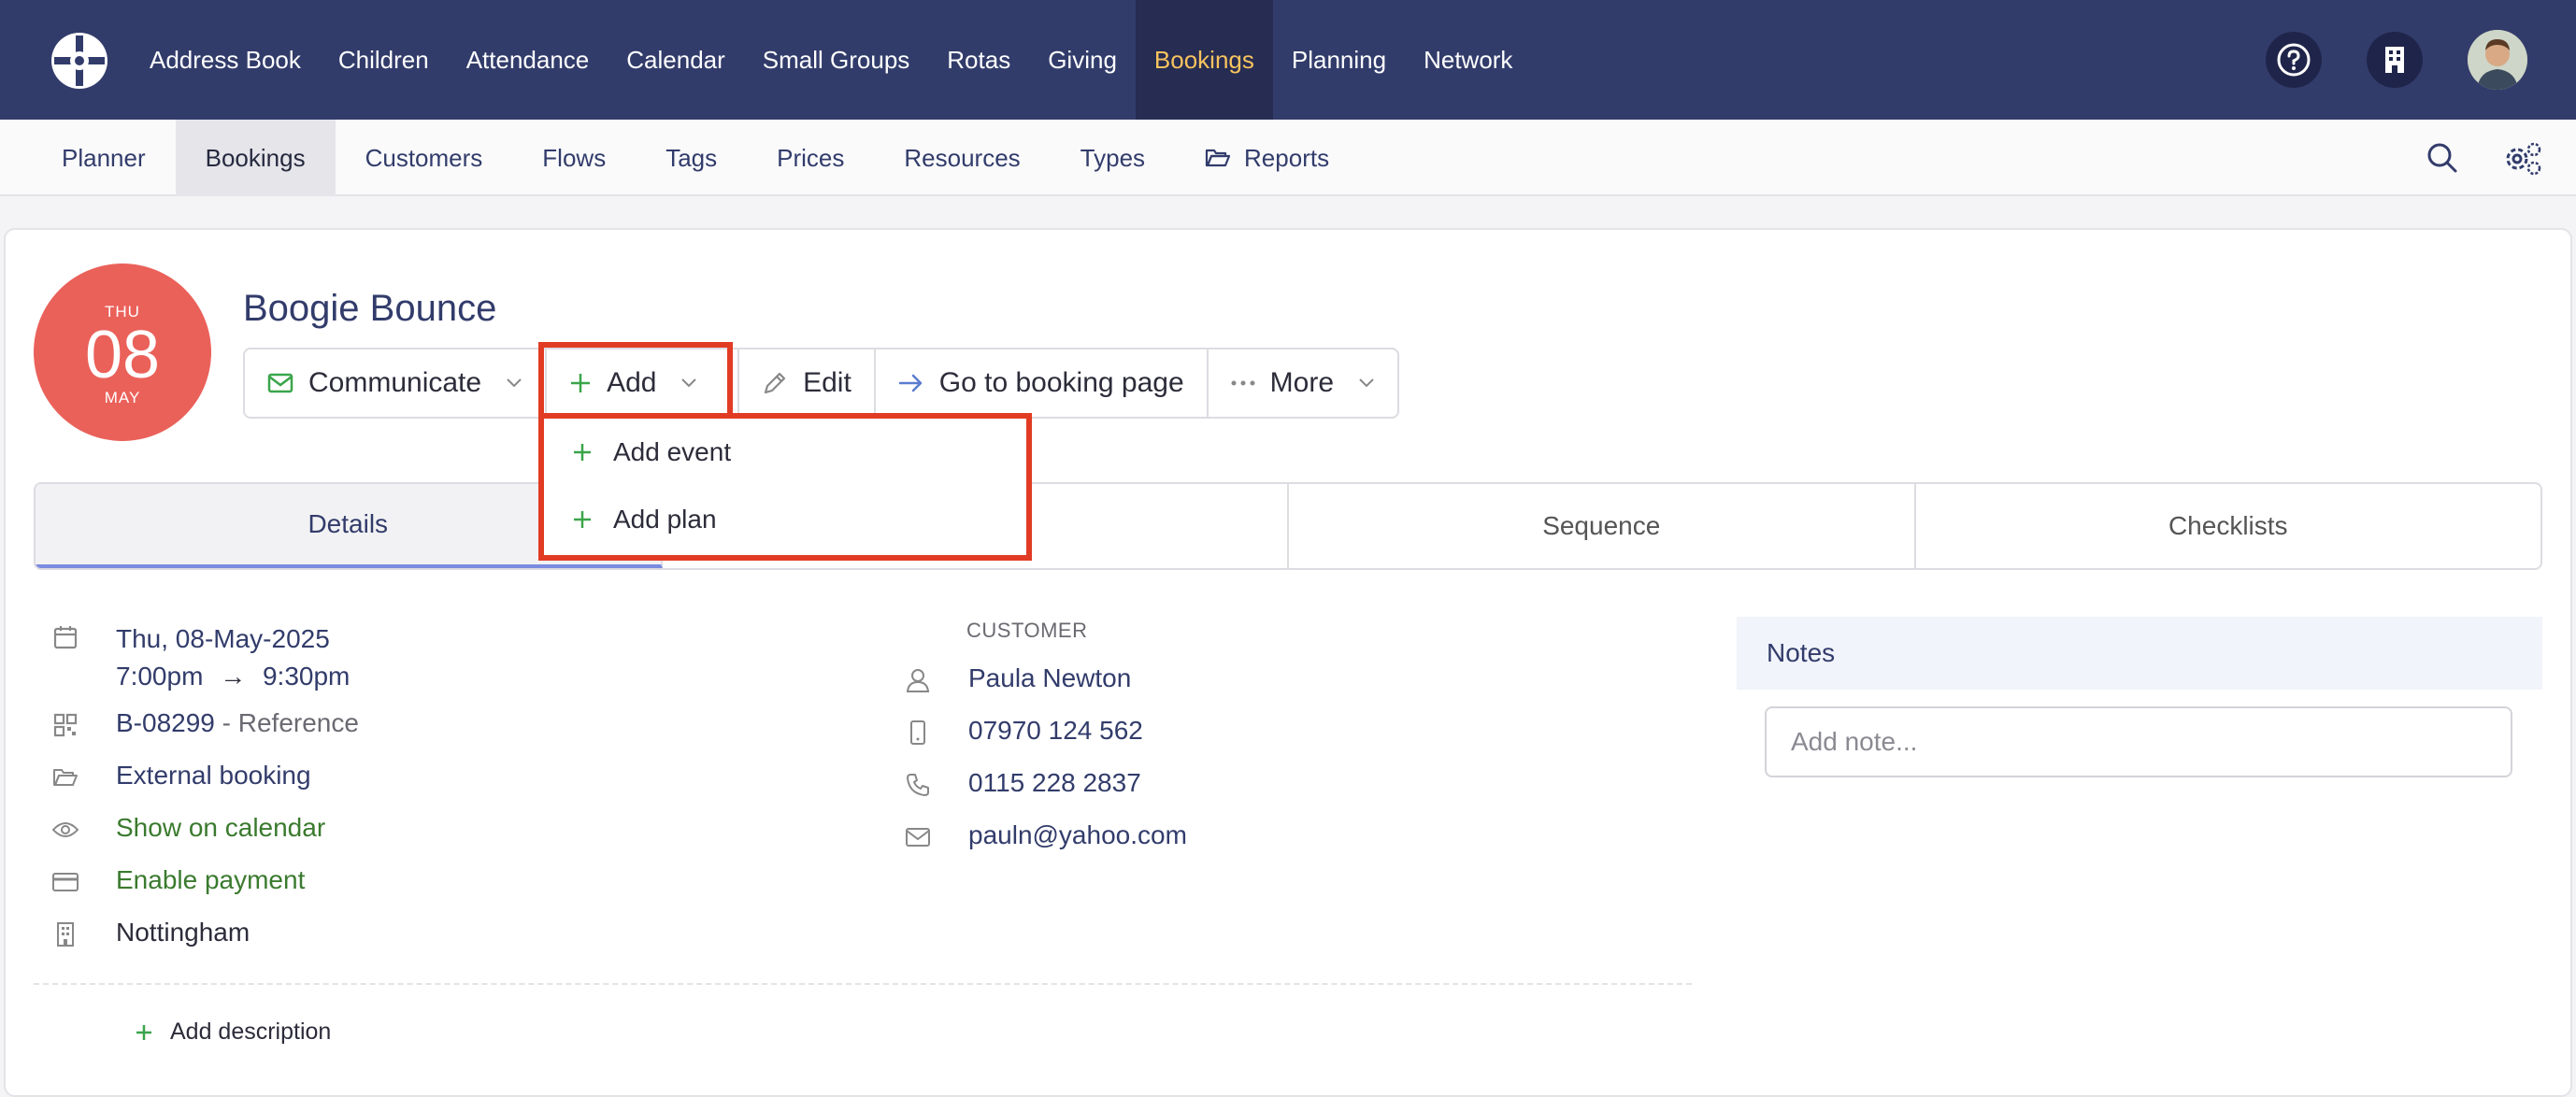  Describe the element at coordinates (665, 519) in the screenshot. I see `menu-item-add-plan-label: Add plan` at that location.